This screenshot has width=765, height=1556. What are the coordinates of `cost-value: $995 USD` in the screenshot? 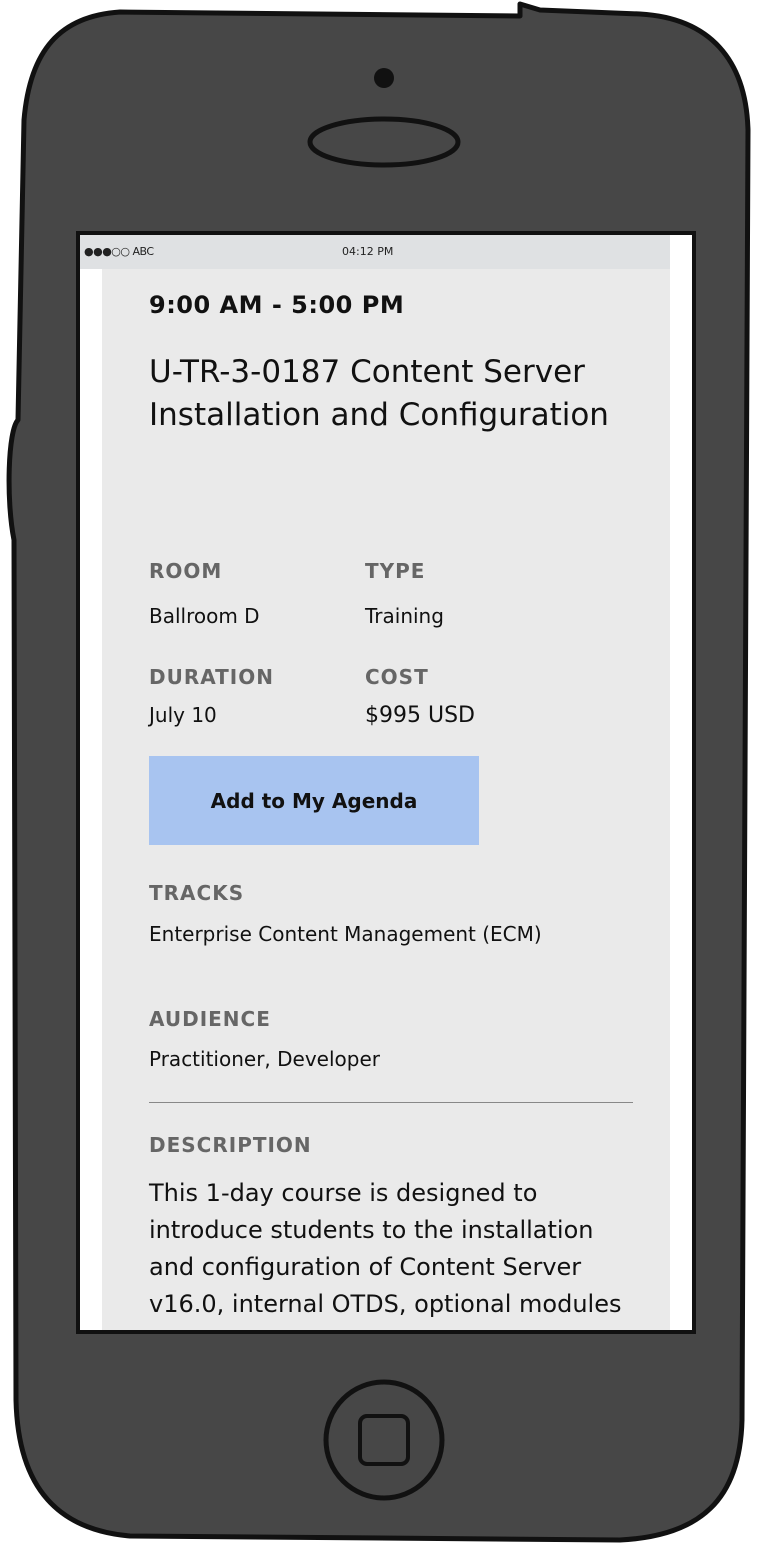 It's located at (420, 715).